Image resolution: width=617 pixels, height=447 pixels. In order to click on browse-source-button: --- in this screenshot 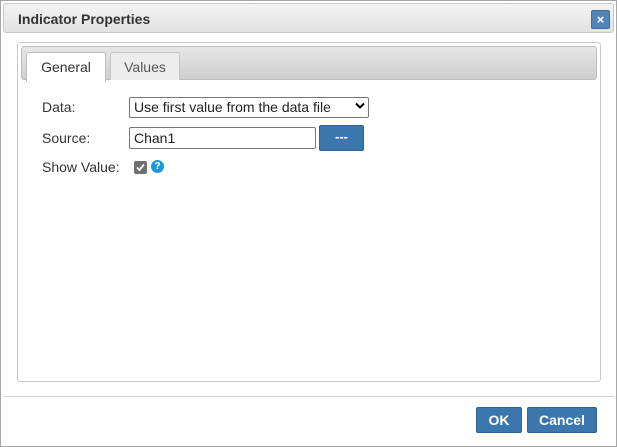, I will do `click(341, 138)`.